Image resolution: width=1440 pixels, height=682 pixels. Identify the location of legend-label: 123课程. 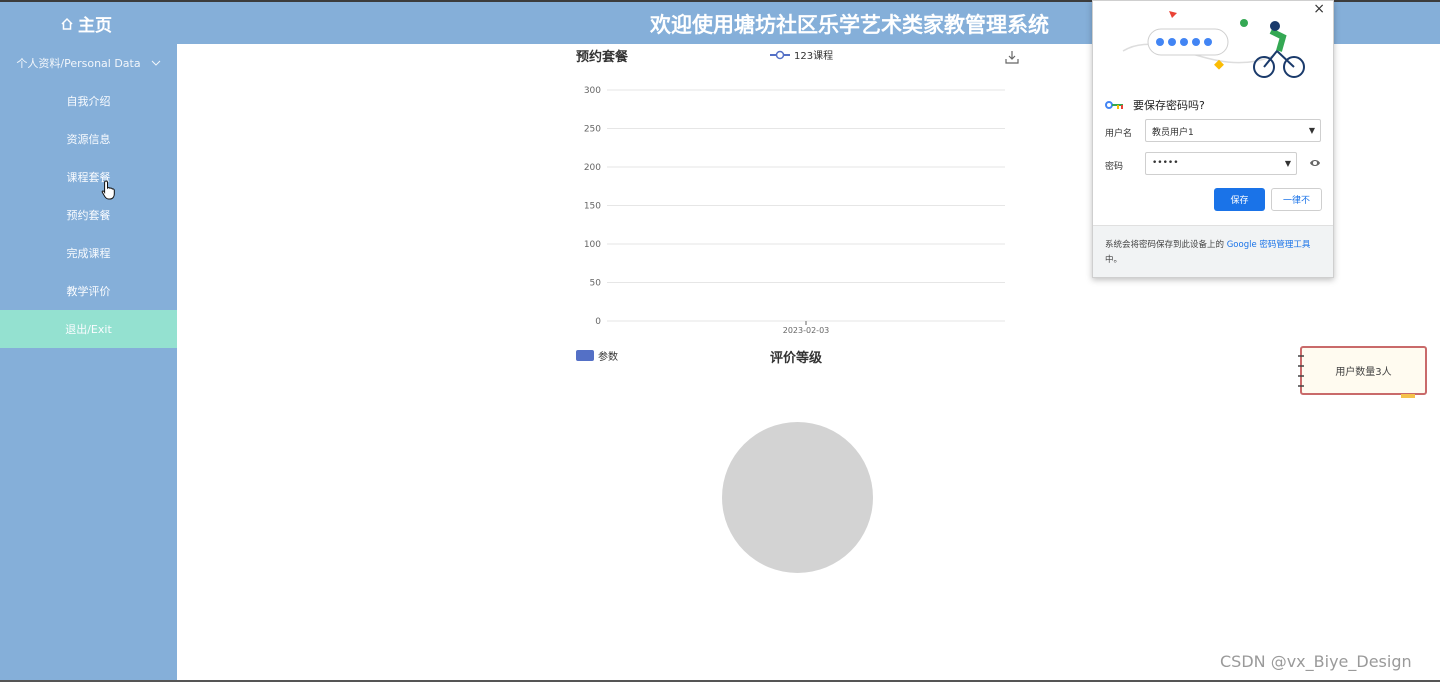
(814, 56).